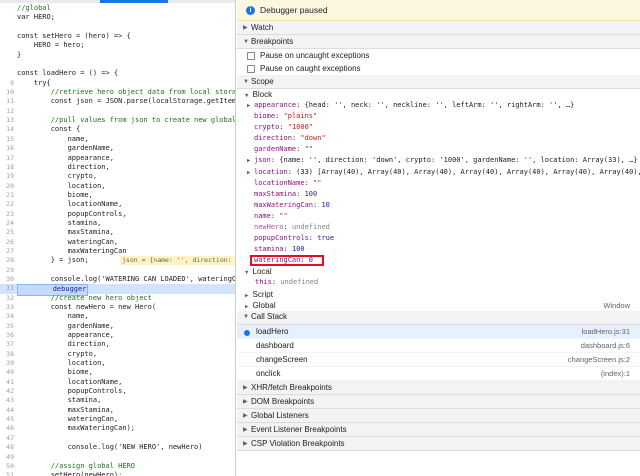 The height and width of the screenshot is (476, 640). Describe the element at coordinates (117, 270) in the screenshot. I see `code-line: 29` at that location.